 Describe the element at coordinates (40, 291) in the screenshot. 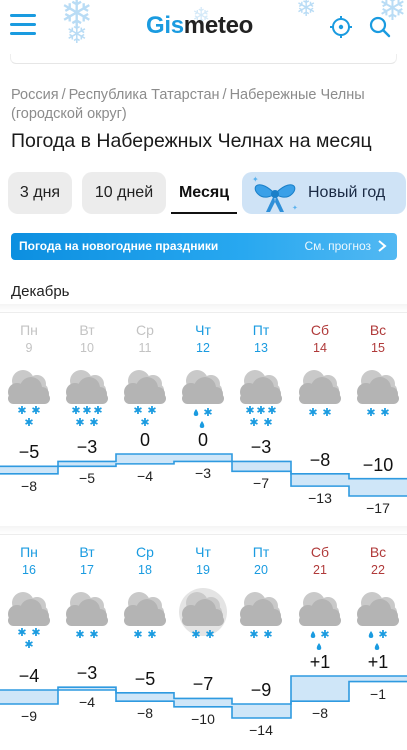

I see `month-label: Декабрь` at that location.